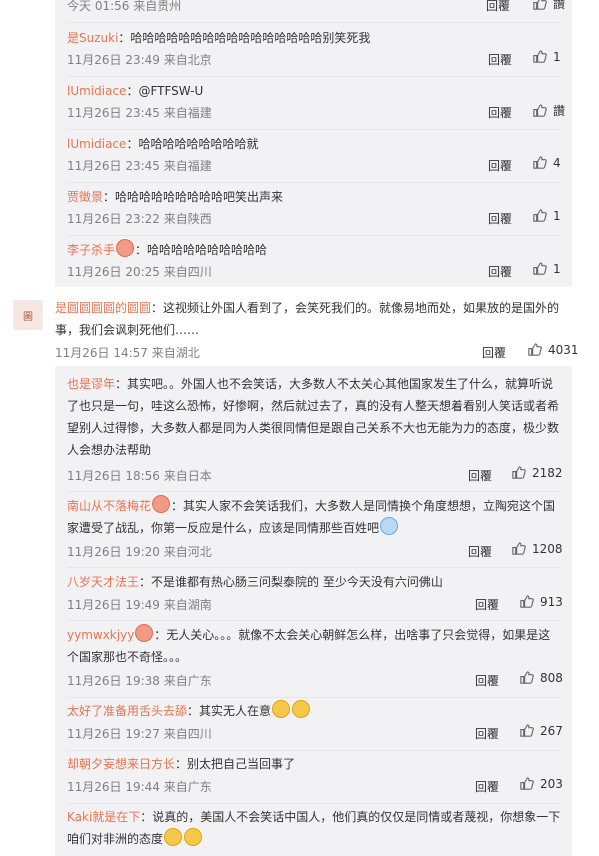 The height and width of the screenshot is (856, 599). What do you see at coordinates (281, 709) in the screenshot?
I see `smile-emoji-icon` at bounding box center [281, 709].